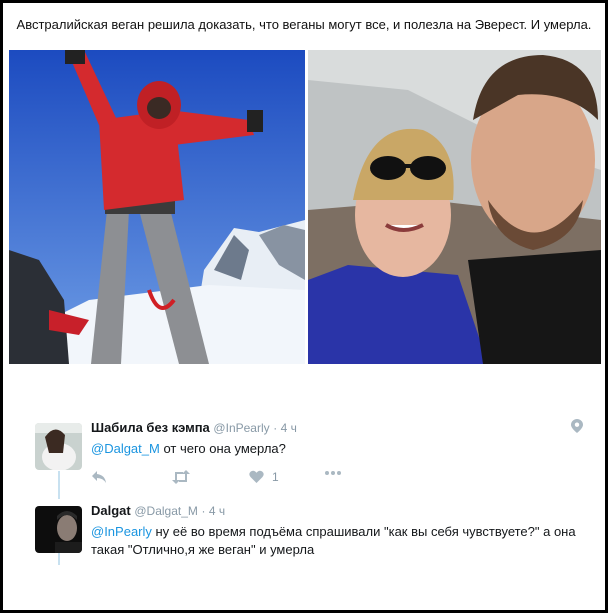 This screenshot has height=613, width=608. Describe the element at coordinates (241, 479) in the screenshot. I see `tweet-actions: 1` at that location.